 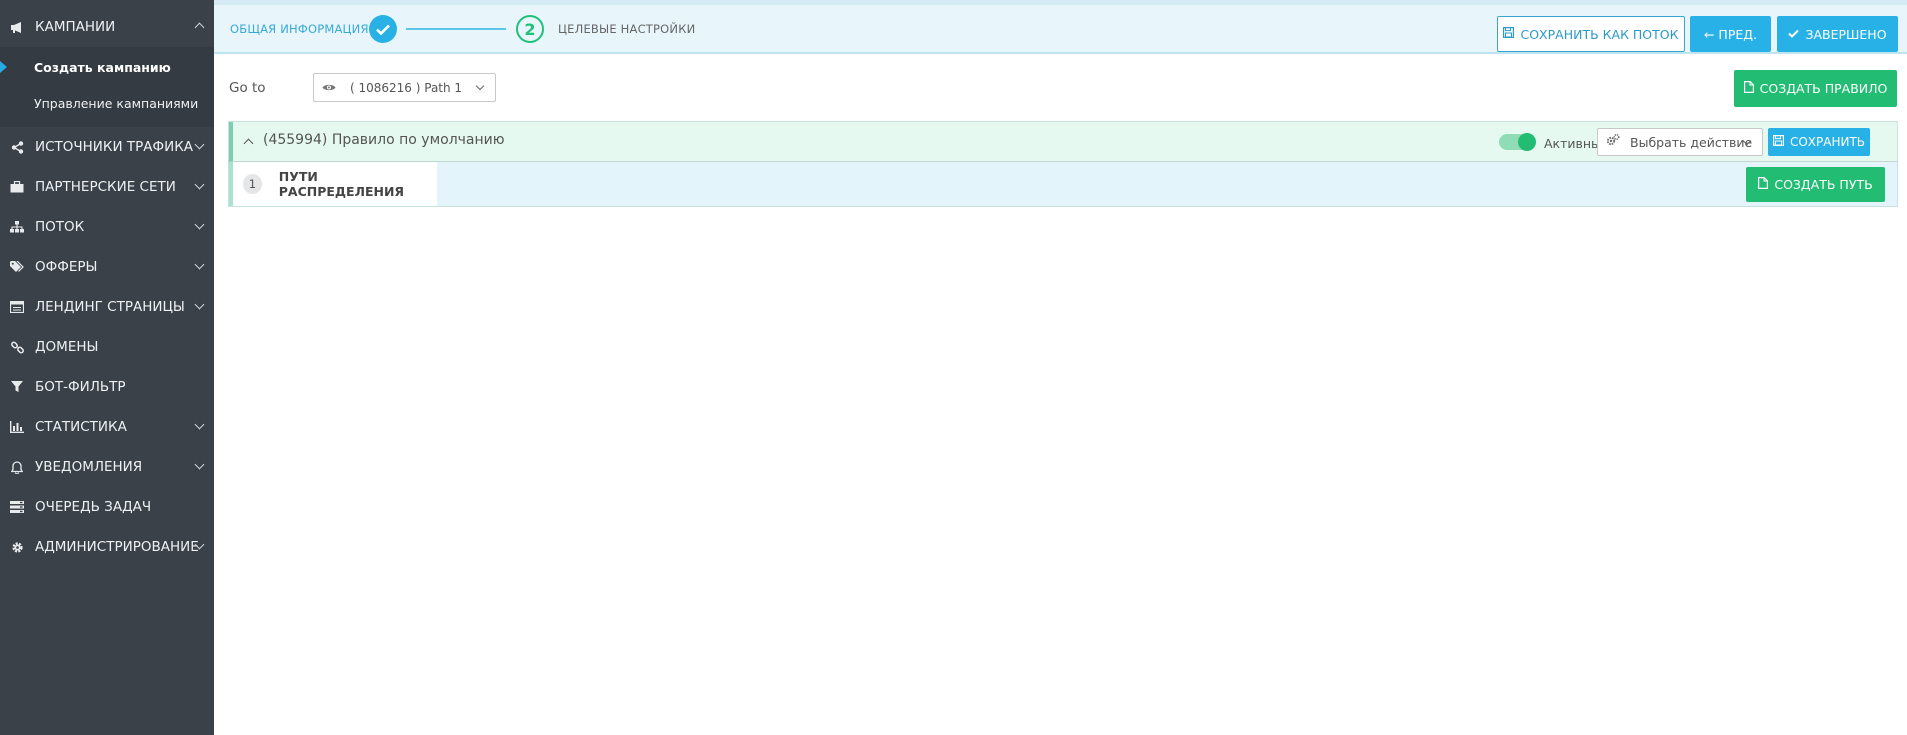 I want to click on sidebar-subitem-create-campaign: Создать кампанию, so click(x=107, y=67).